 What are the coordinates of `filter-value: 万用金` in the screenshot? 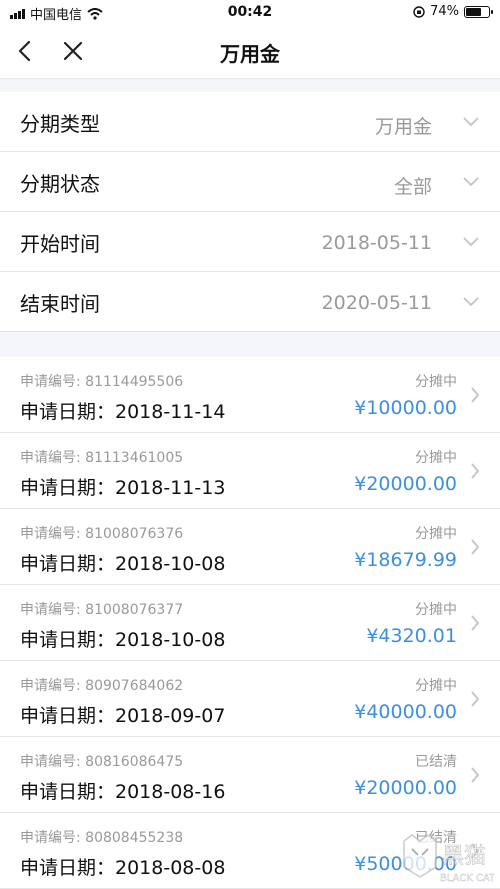 It's located at (403, 127).